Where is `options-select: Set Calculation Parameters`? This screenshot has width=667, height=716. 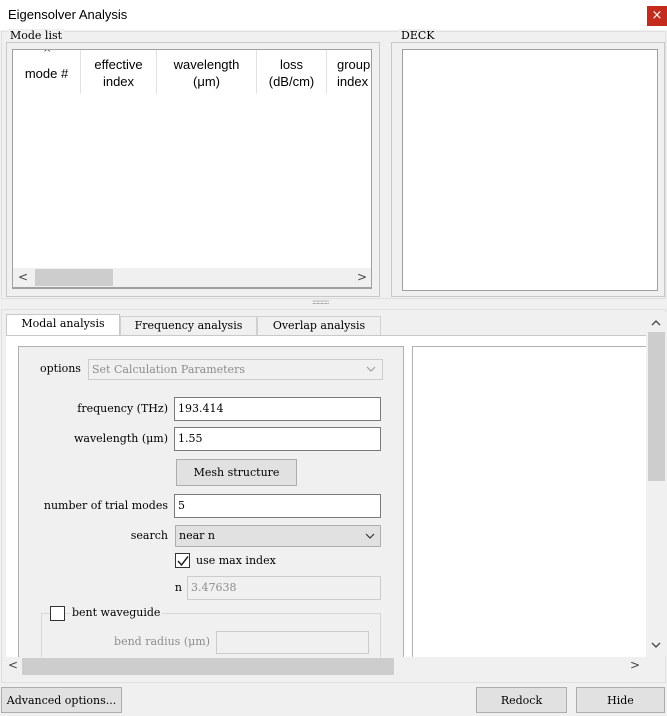 options-select: Set Calculation Parameters is located at coordinates (235, 369).